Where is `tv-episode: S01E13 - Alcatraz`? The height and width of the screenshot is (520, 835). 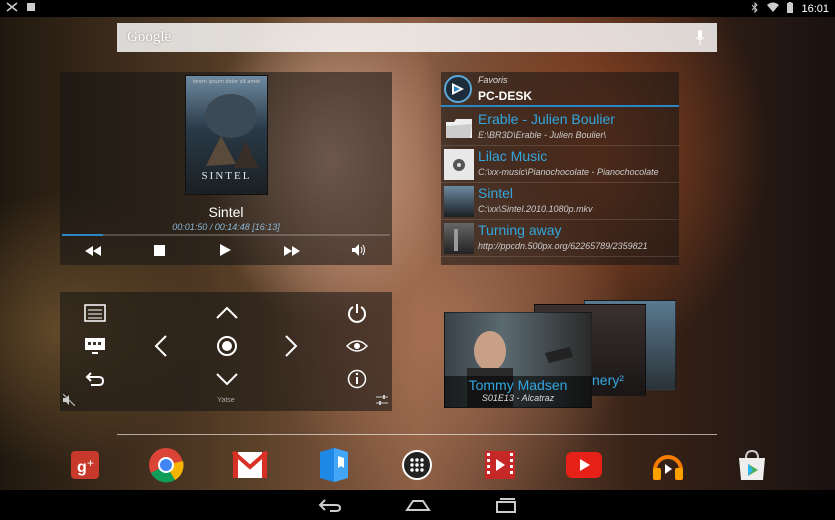
tv-episode: S01E13 - Alcatraz is located at coordinates (518, 398).